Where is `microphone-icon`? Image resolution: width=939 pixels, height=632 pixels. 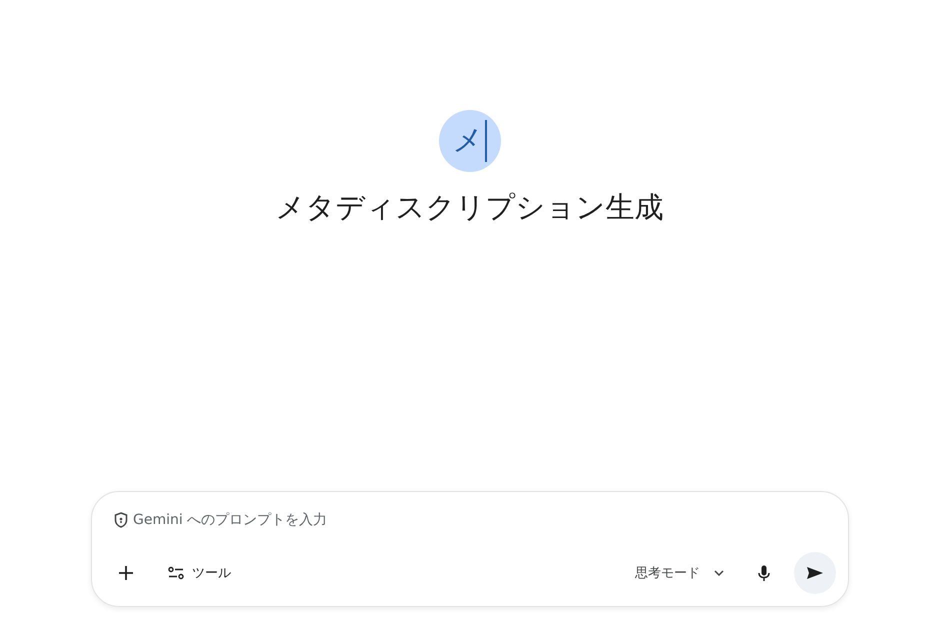 microphone-icon is located at coordinates (764, 573).